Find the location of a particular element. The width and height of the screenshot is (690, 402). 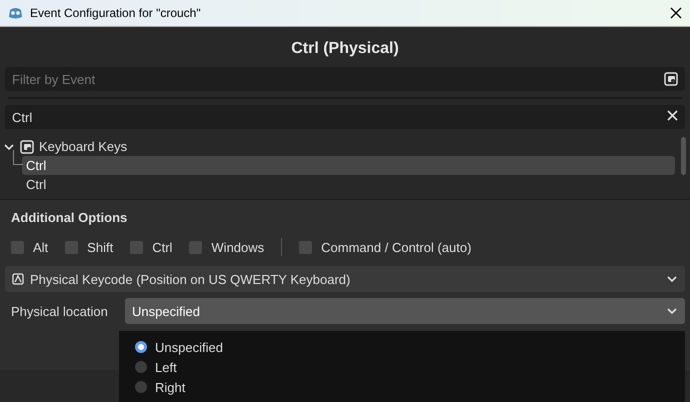

checkbox-label: Alt is located at coordinates (40, 247).